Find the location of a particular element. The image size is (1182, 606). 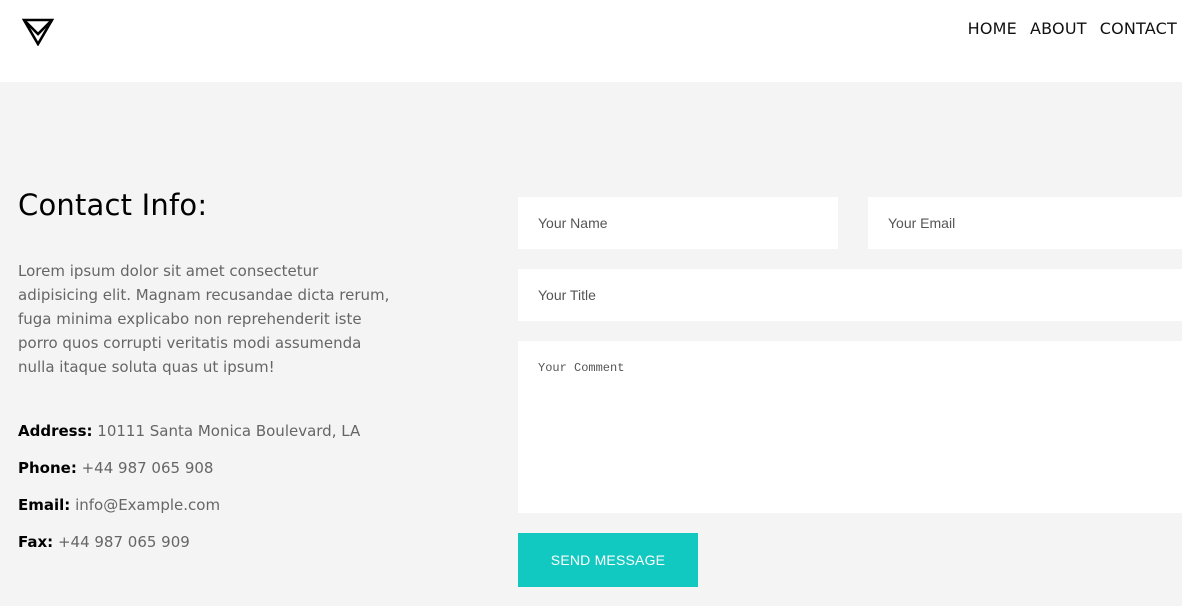

inverted-triangle-logo-icon is located at coordinates (38, 32).